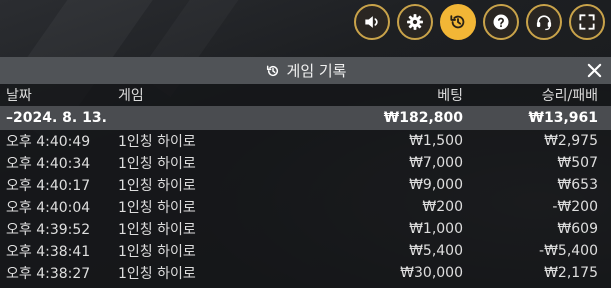 The image size is (611, 288). I want to click on row-time: 오후 4:38:41, so click(48, 252).